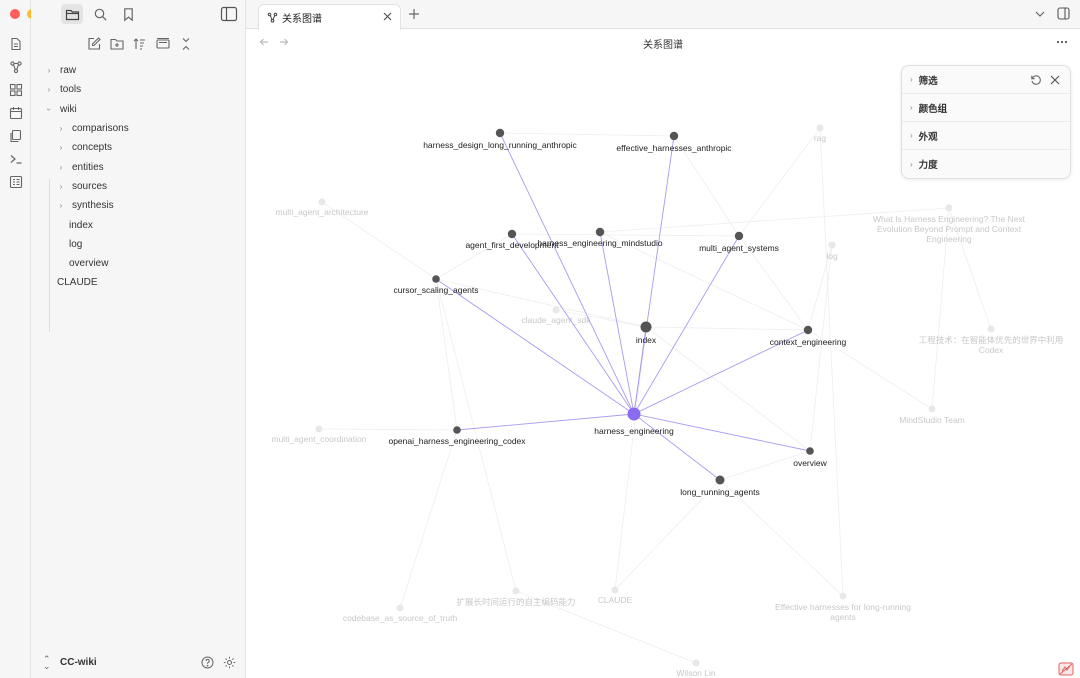  Describe the element at coordinates (16, 159) in the screenshot. I see `terminal-icon` at that location.